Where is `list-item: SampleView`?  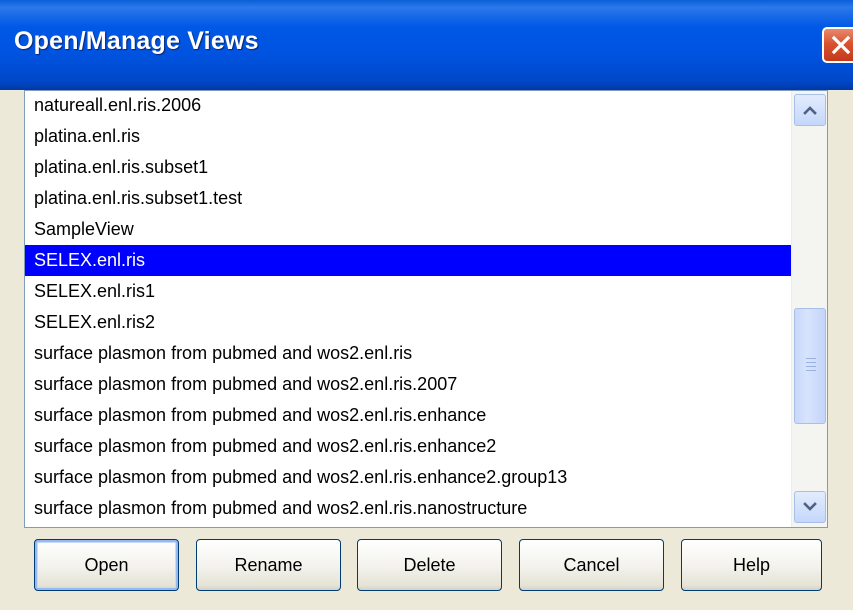 list-item: SampleView is located at coordinates (408, 229).